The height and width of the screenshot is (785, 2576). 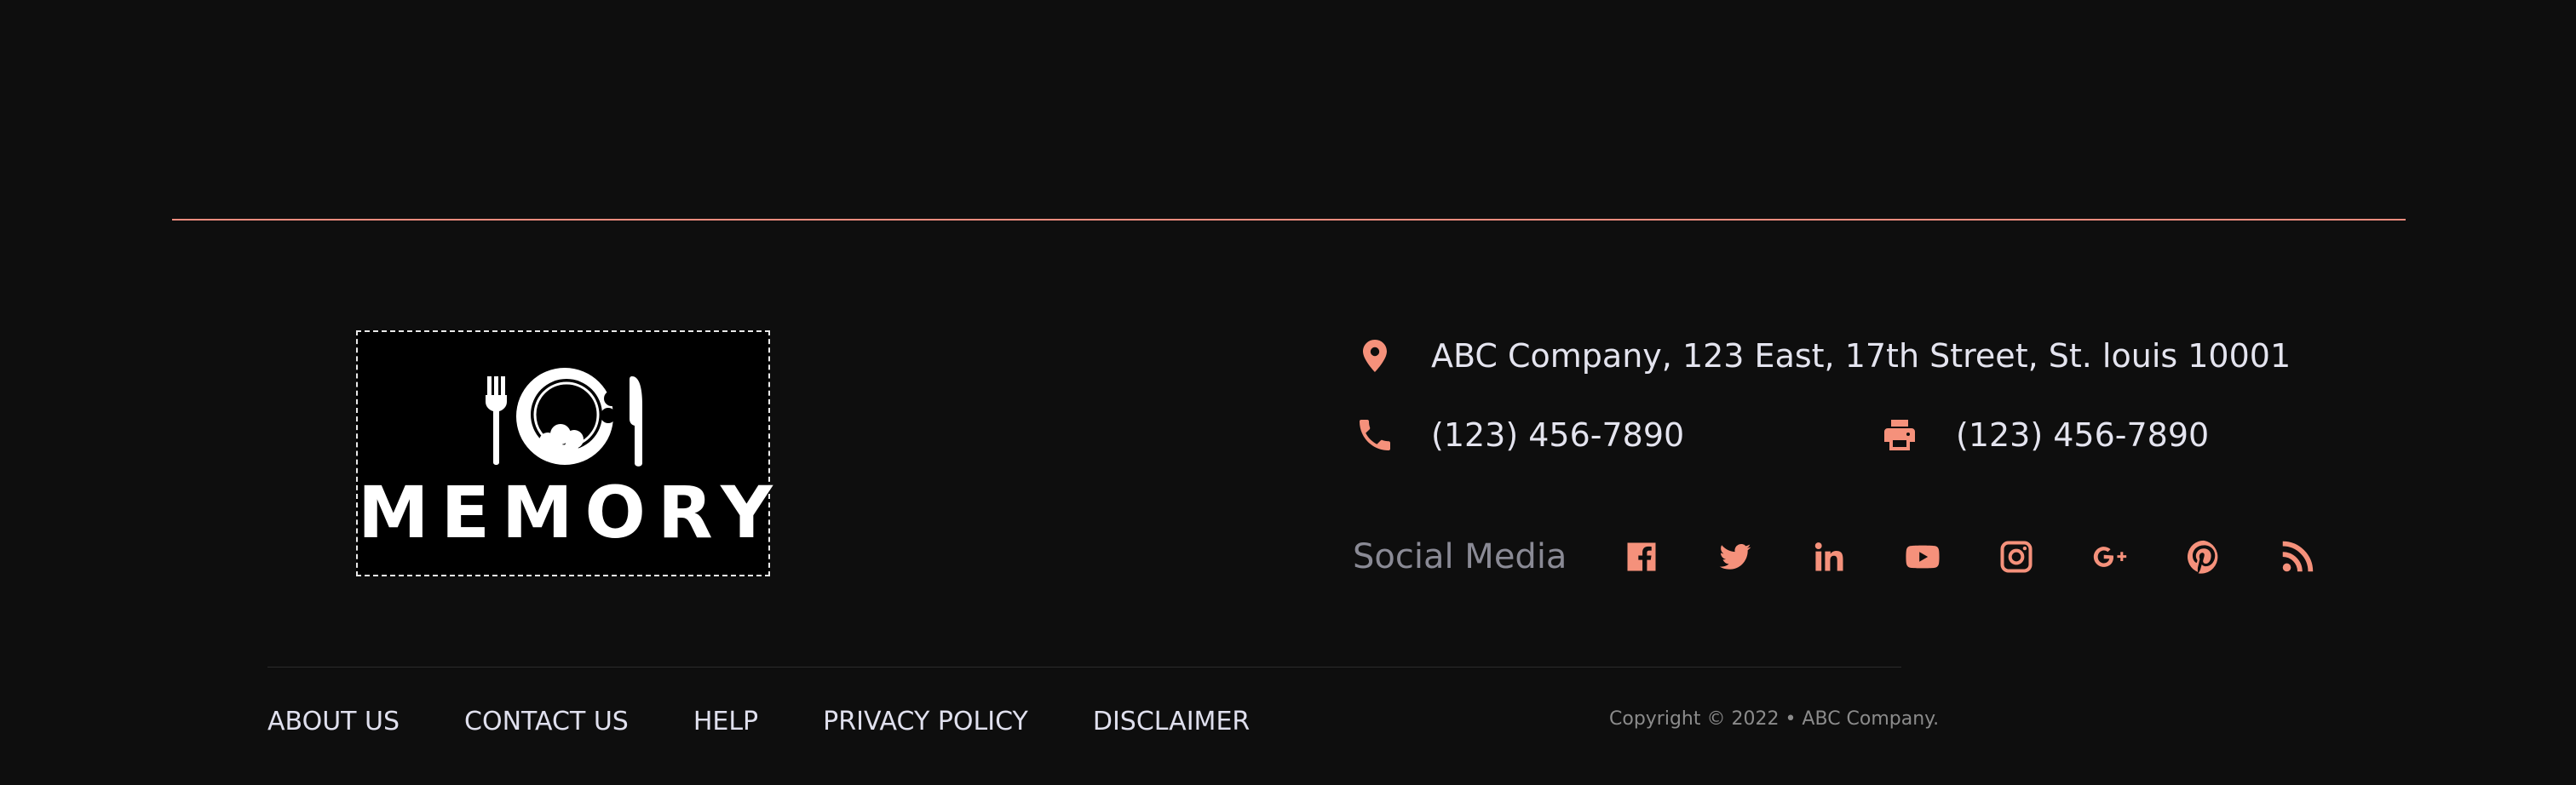 I want to click on contact-fax: (123) 456-7890, so click(x=2044, y=435).